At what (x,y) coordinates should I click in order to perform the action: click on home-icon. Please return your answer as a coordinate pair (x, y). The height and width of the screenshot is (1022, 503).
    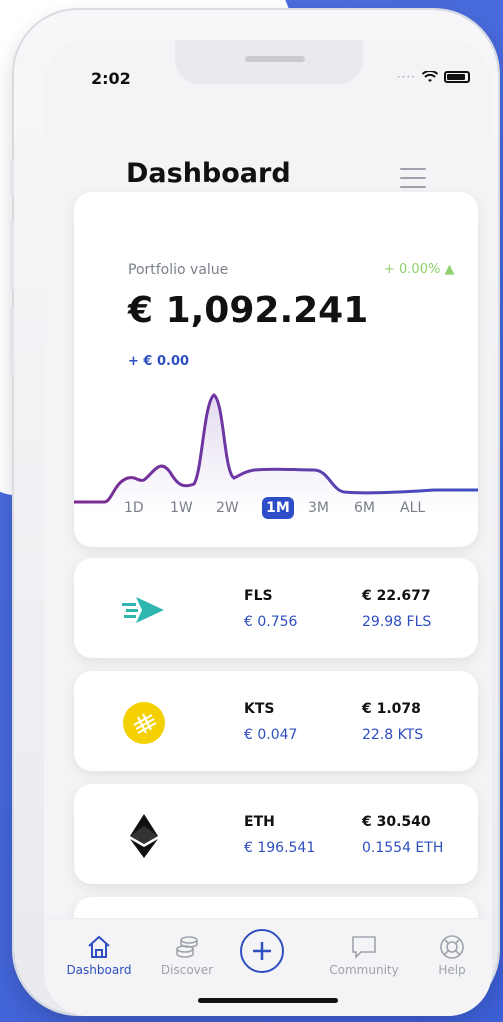
    Looking at the image, I should click on (99, 946).